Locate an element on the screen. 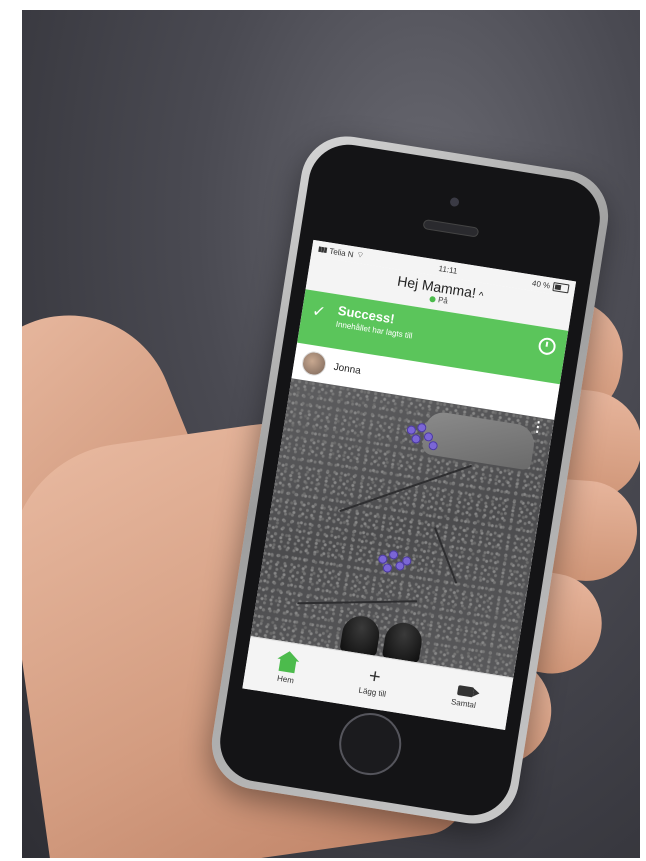 The height and width of the screenshot is (861, 646). timer-icon is located at coordinates (547, 346).